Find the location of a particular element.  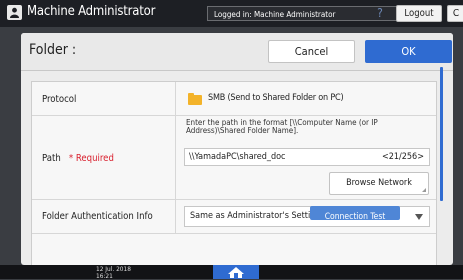

login-status-text: Logged in: Machine Administrator is located at coordinates (275, 14).